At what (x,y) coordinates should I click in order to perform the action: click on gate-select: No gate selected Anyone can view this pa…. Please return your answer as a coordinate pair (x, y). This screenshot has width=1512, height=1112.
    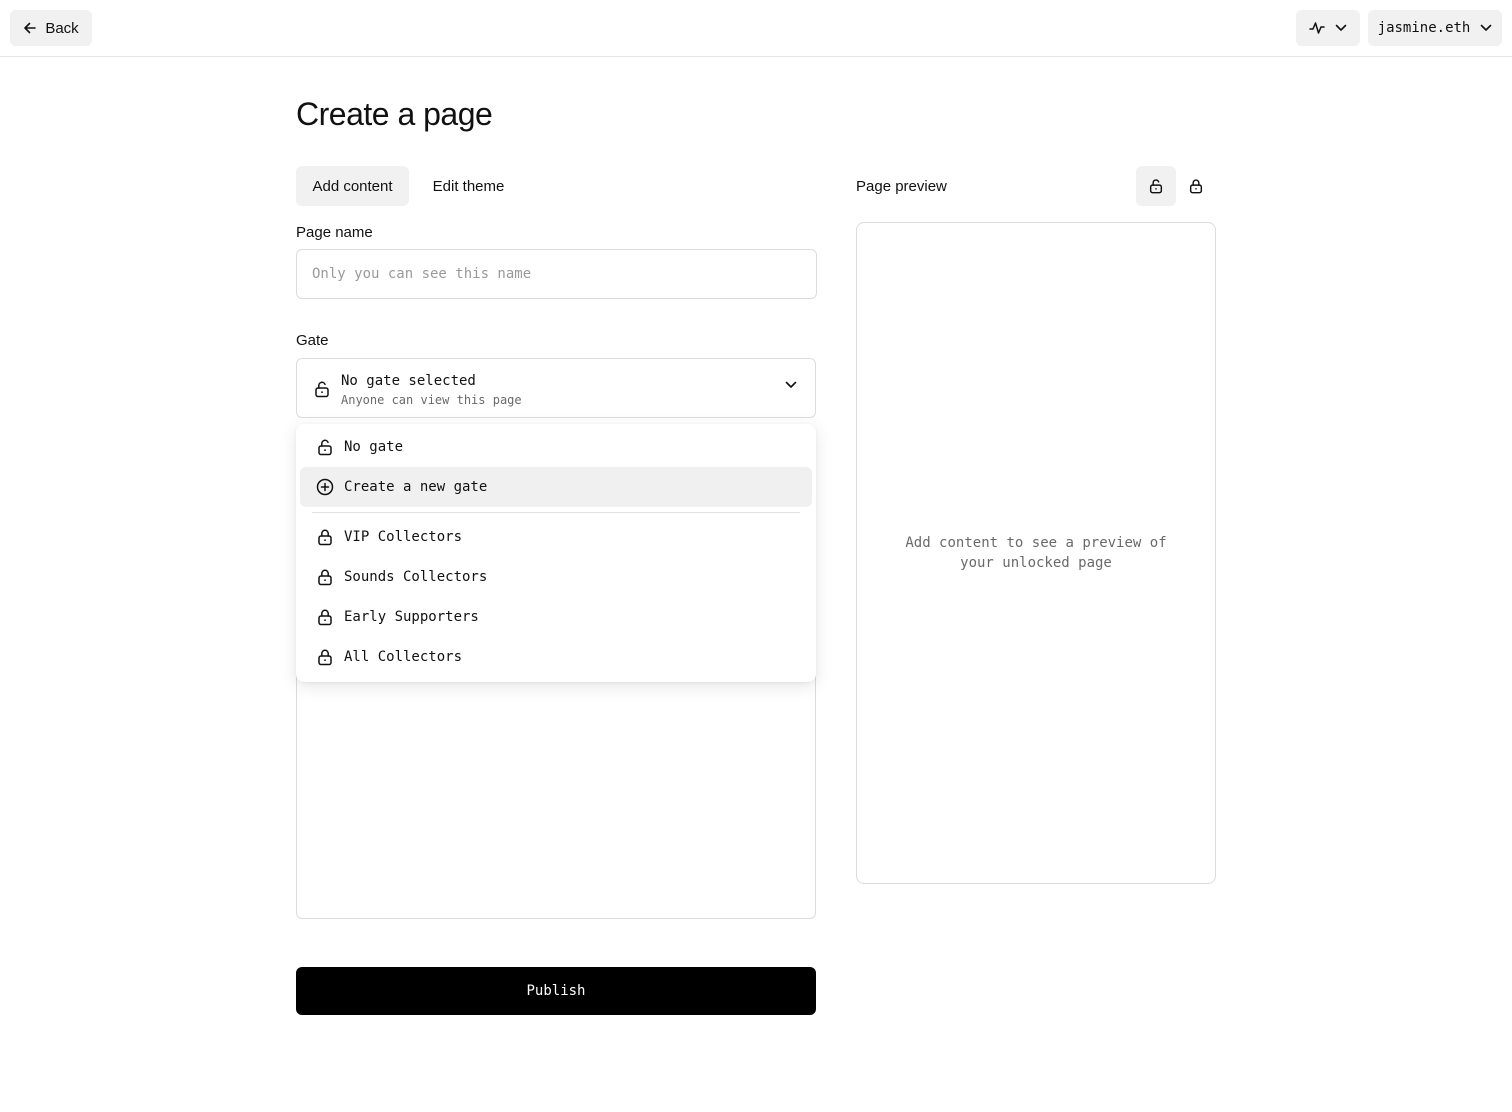
    Looking at the image, I should click on (556, 388).